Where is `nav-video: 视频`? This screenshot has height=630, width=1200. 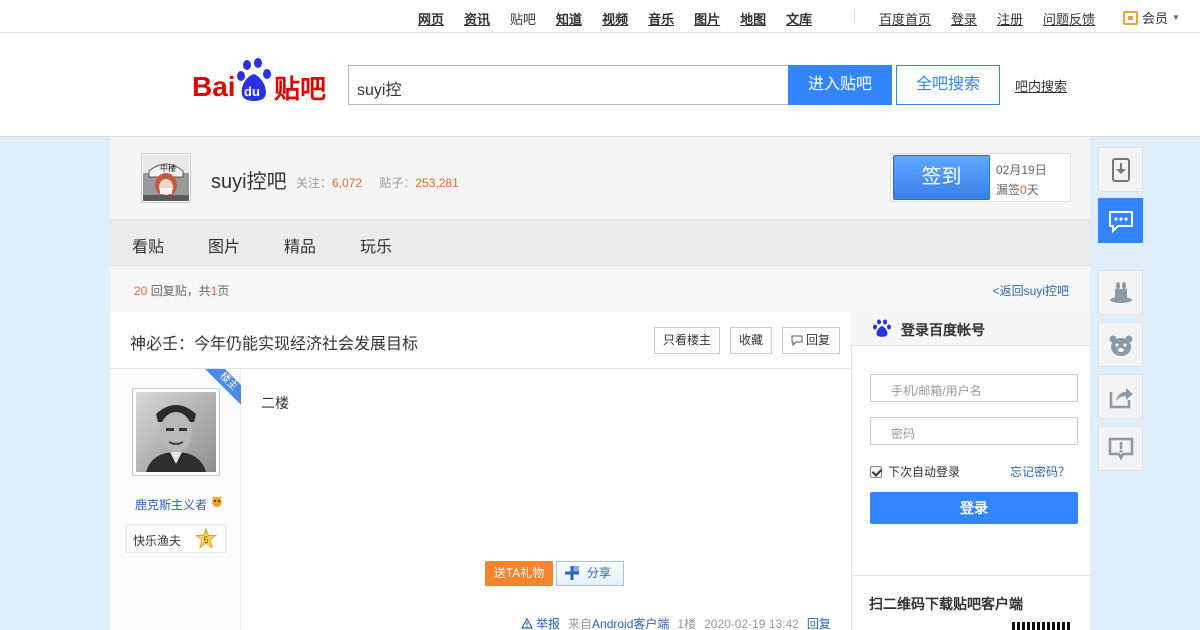 nav-video: 视频 is located at coordinates (615, 18).